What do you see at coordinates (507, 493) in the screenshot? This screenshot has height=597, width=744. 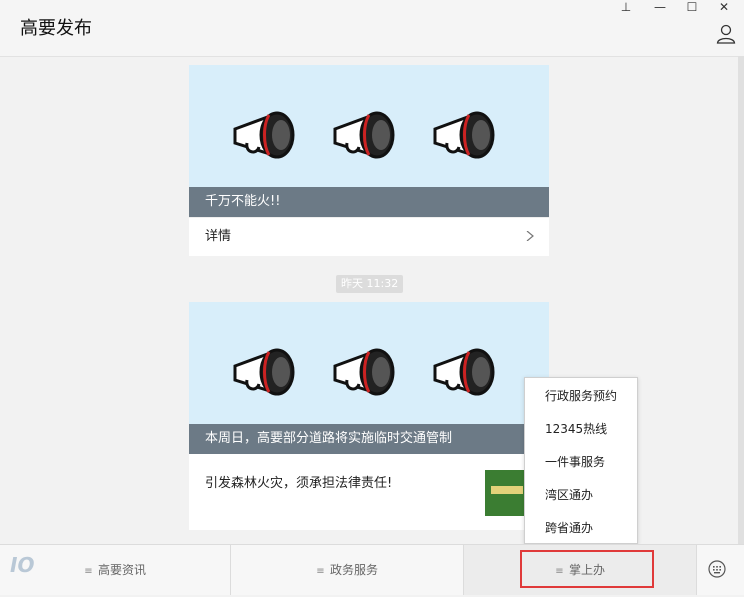 I see `thumbnail-image` at bounding box center [507, 493].